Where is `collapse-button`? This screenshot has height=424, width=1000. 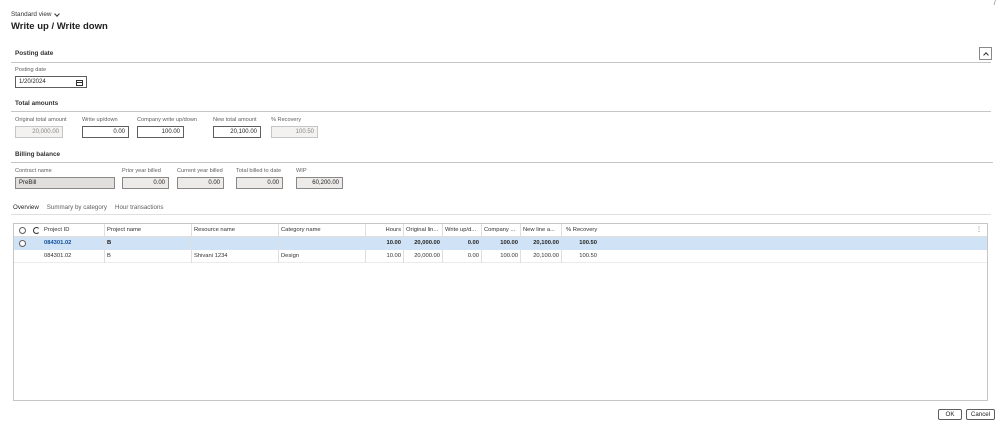
collapse-button is located at coordinates (985, 53).